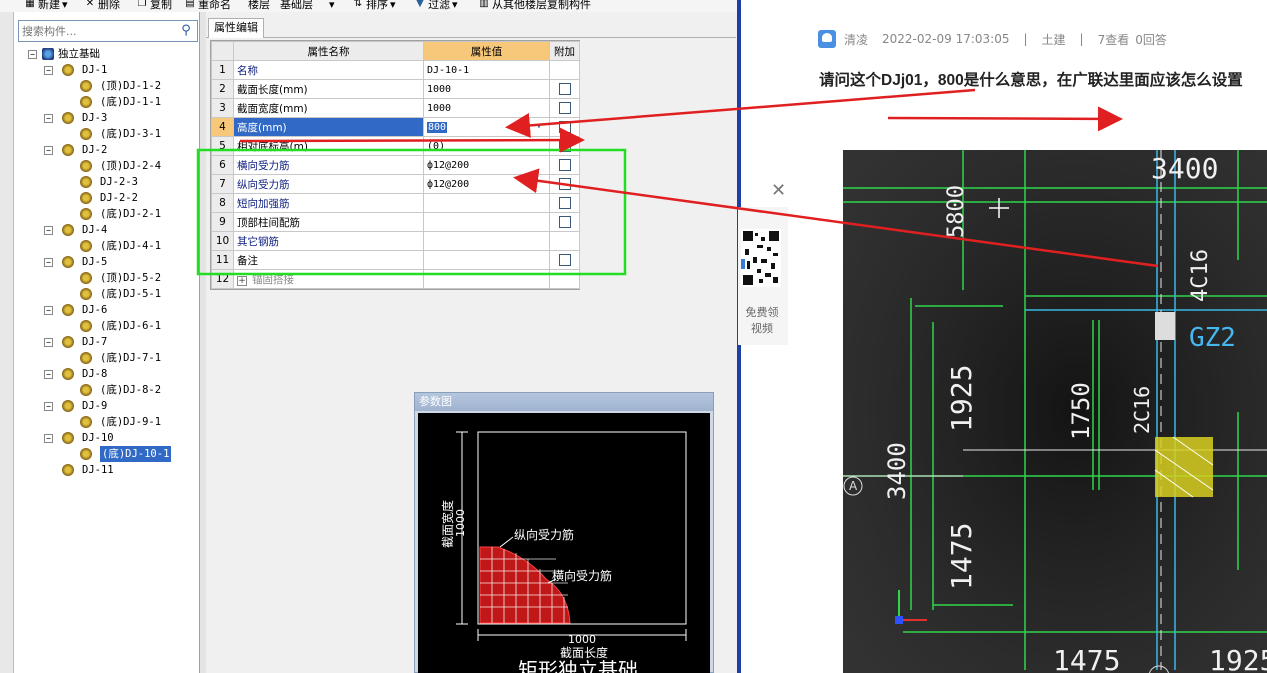 The height and width of the screenshot is (673, 1267). Describe the element at coordinates (109, 278) in the screenshot. I see `tree-leaf-node: (顶)DJ-5-2` at that location.